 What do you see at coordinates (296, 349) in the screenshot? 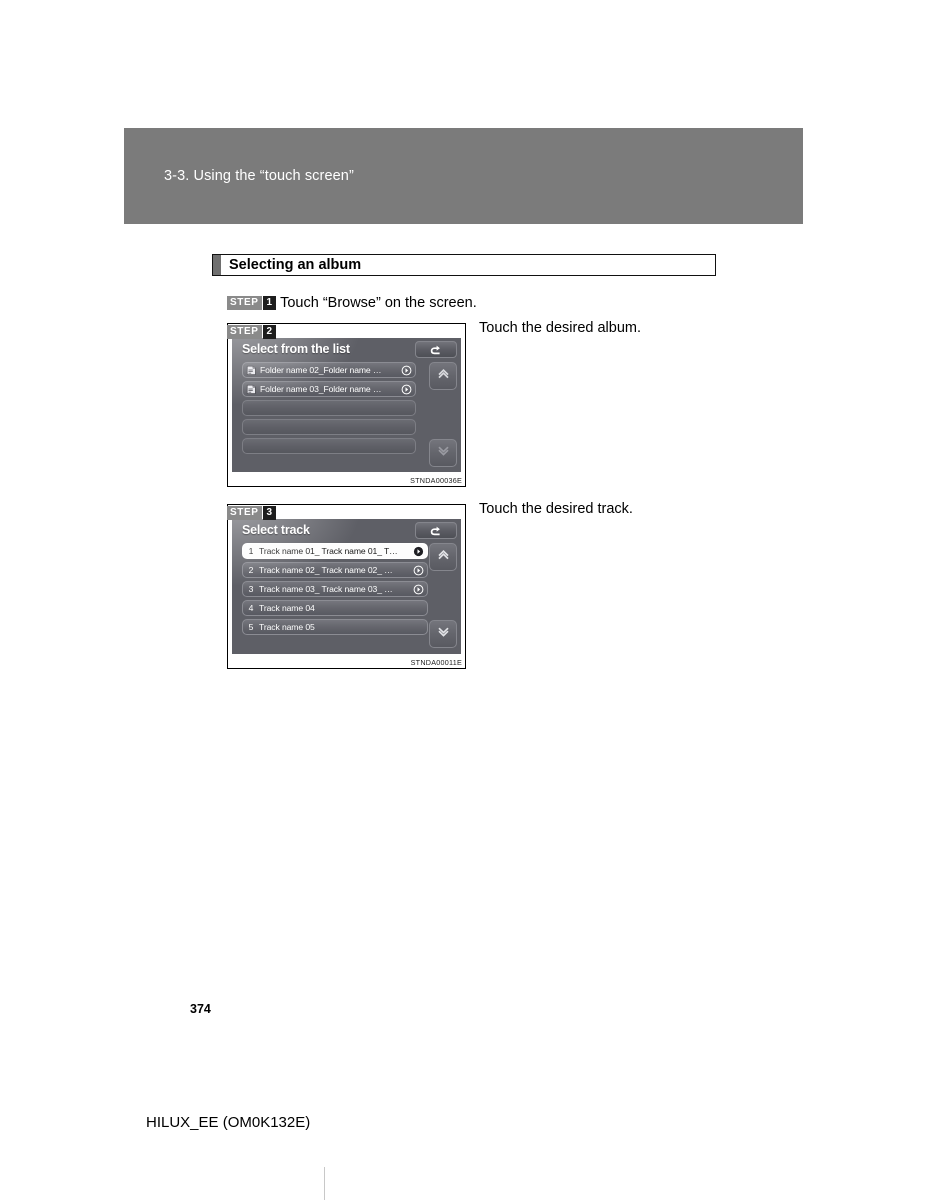
I see `screen-title-album: Select from the list` at bounding box center [296, 349].